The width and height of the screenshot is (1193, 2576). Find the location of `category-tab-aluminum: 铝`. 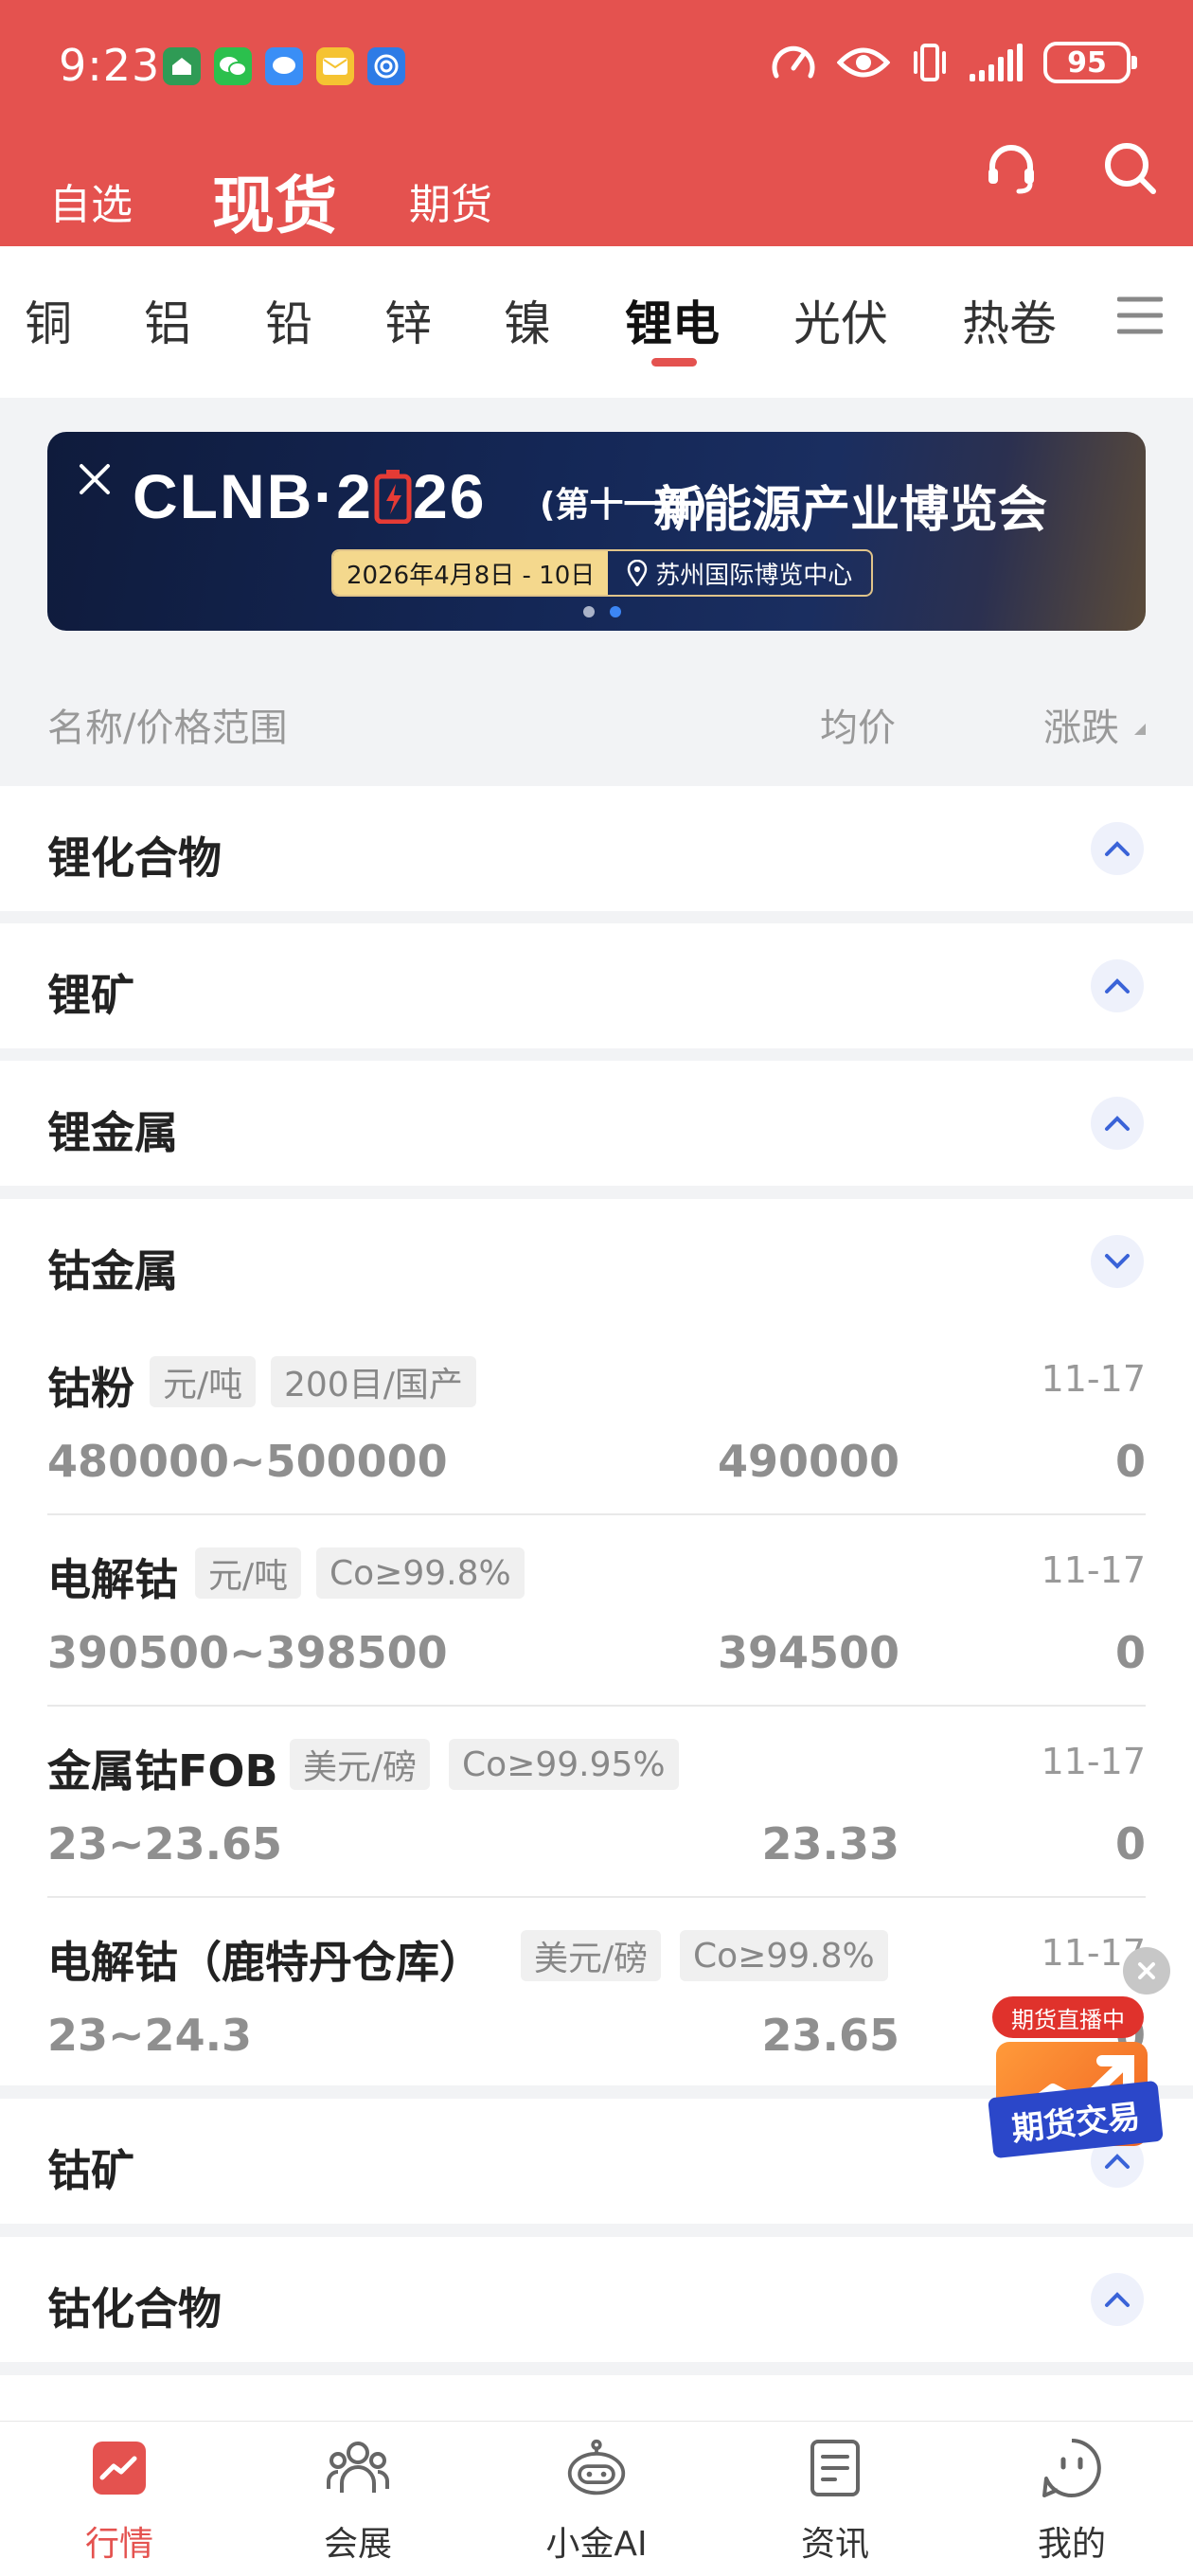

category-tab-aluminum: 铝 is located at coordinates (167, 320).